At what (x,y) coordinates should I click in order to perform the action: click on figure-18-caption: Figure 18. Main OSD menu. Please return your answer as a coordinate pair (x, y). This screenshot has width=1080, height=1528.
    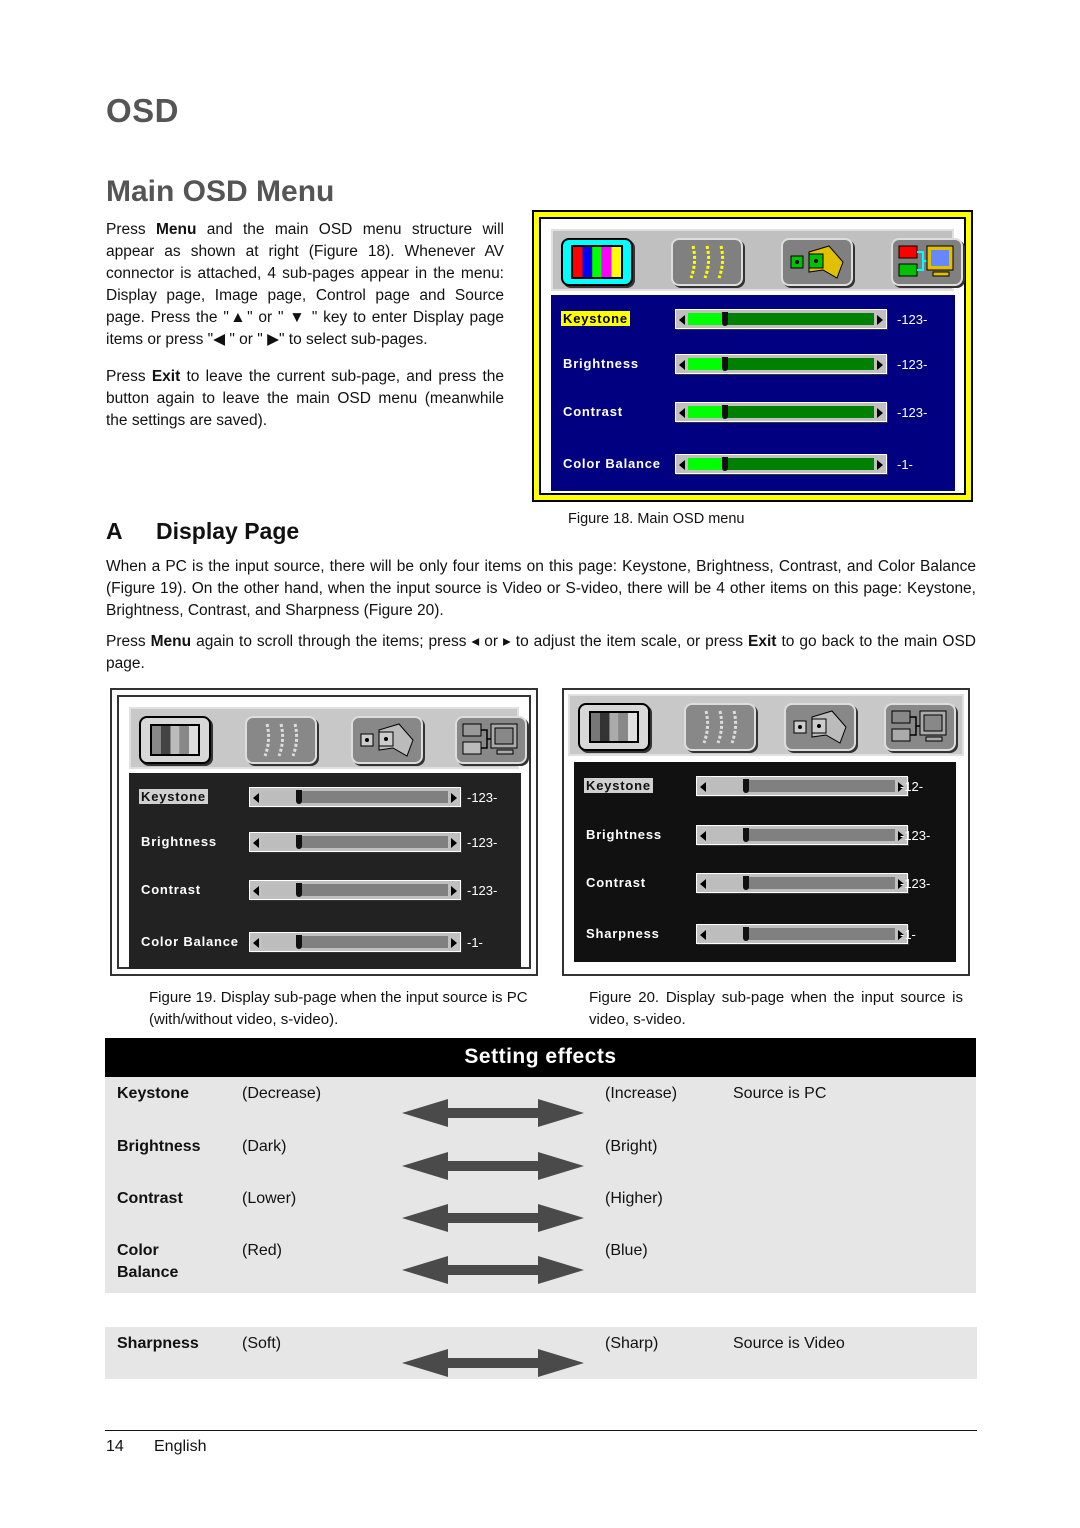
    Looking at the image, I should click on (656, 519).